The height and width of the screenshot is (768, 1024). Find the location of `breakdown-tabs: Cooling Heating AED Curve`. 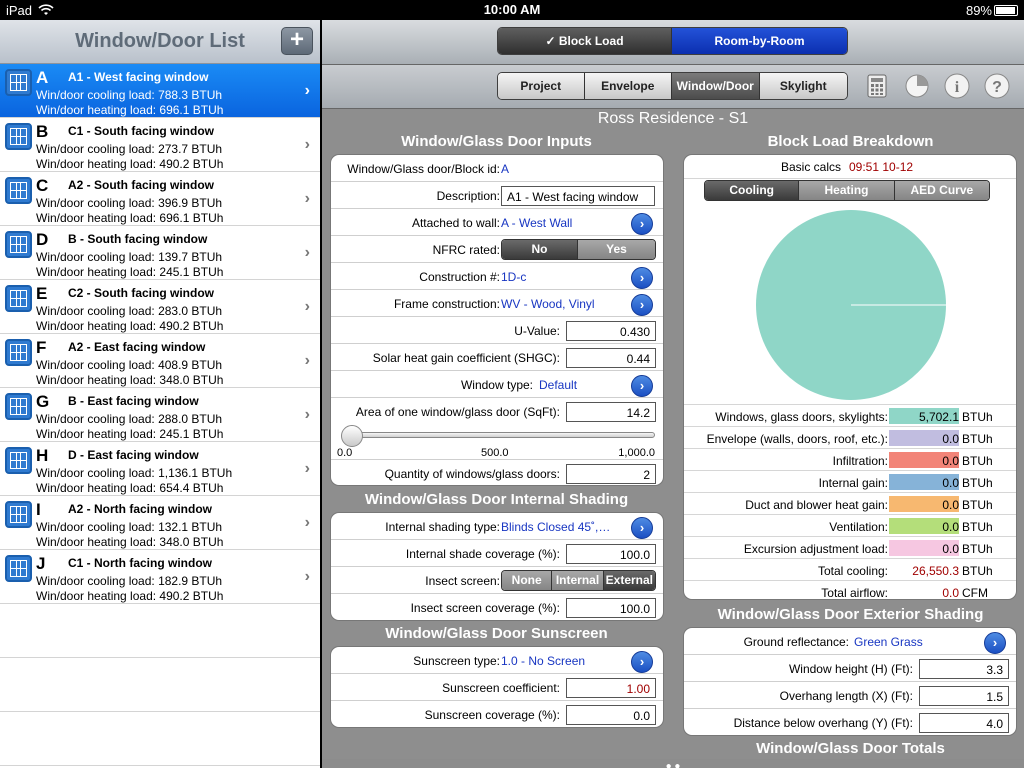

breakdown-tabs: Cooling Heating AED Curve is located at coordinates (847, 190).